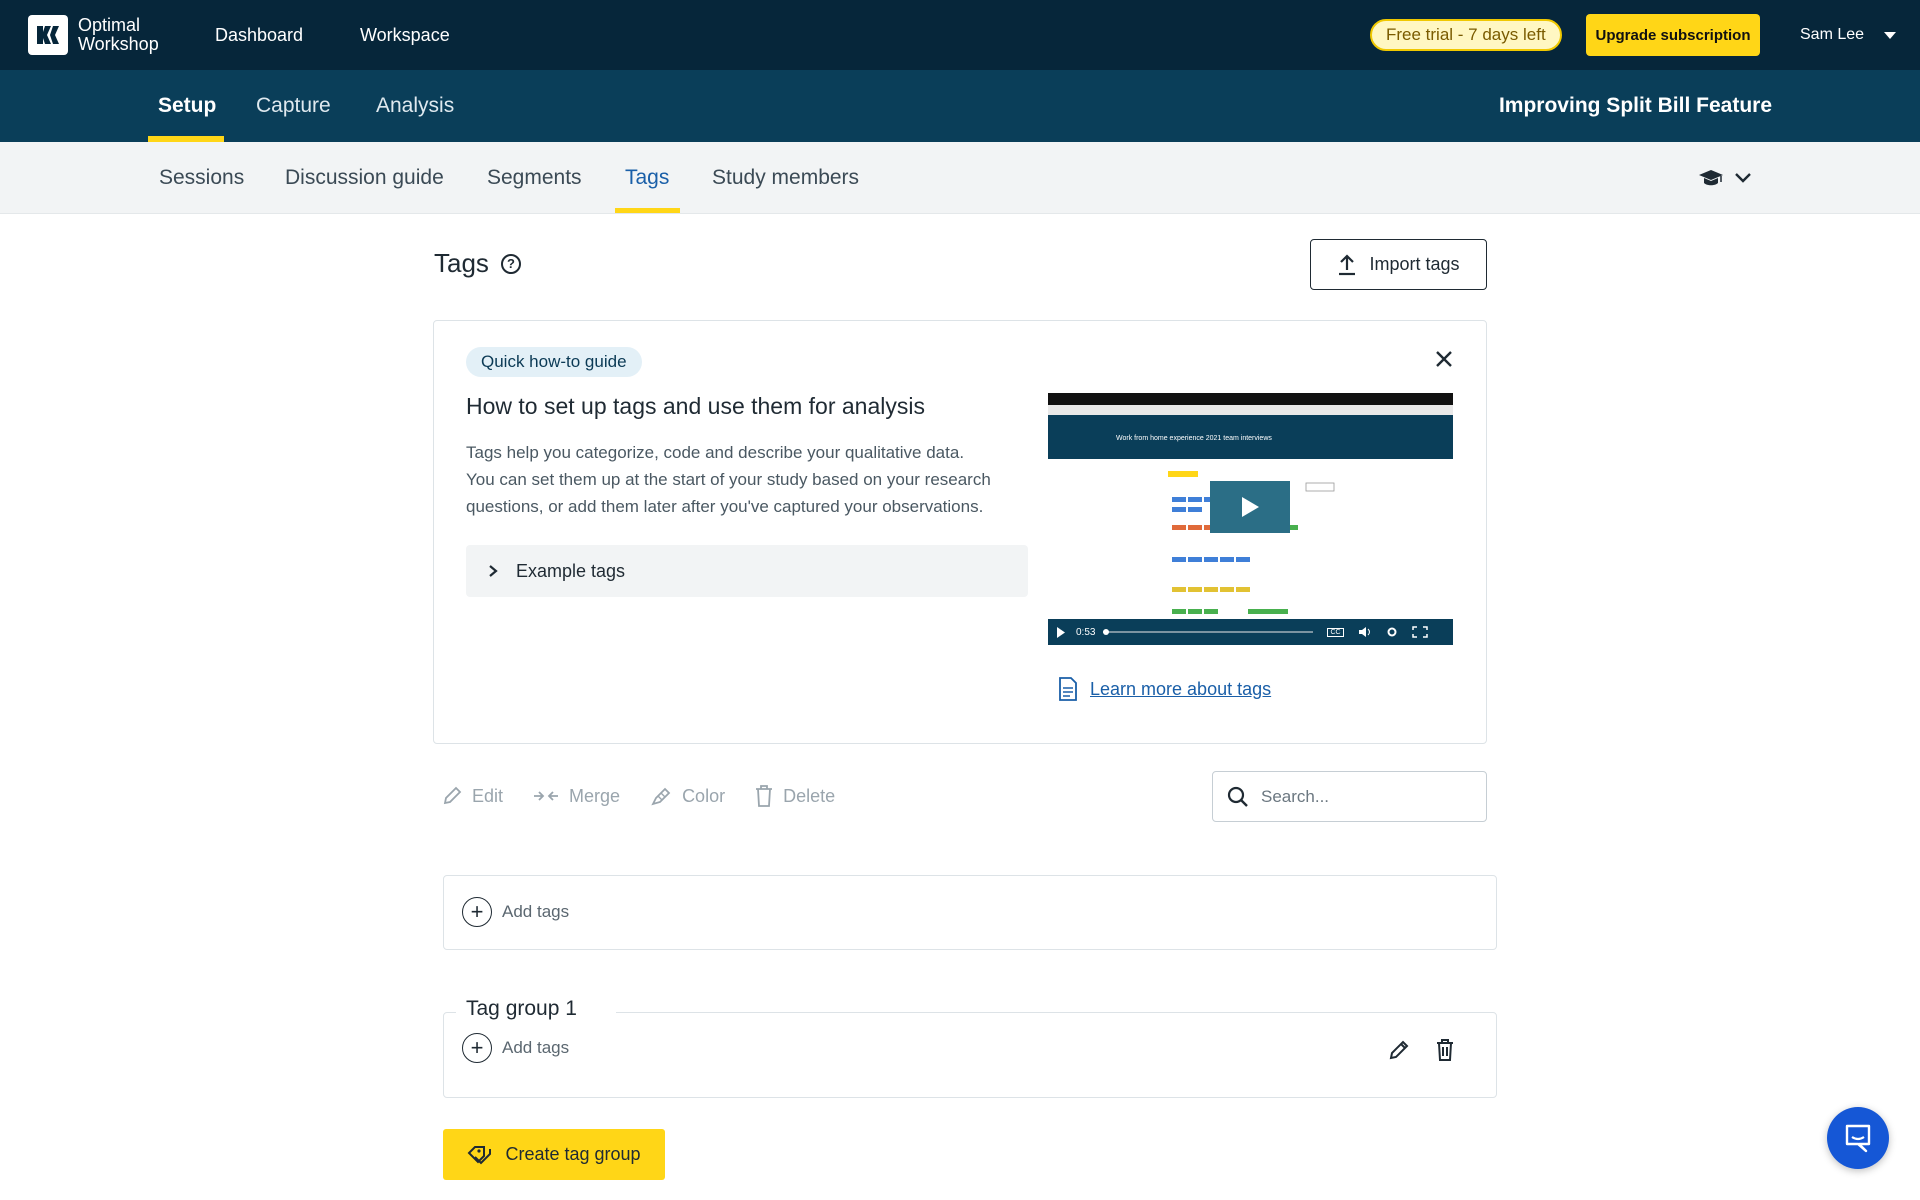 The image size is (1920, 1200). I want to click on volume-icon, so click(1365, 632).